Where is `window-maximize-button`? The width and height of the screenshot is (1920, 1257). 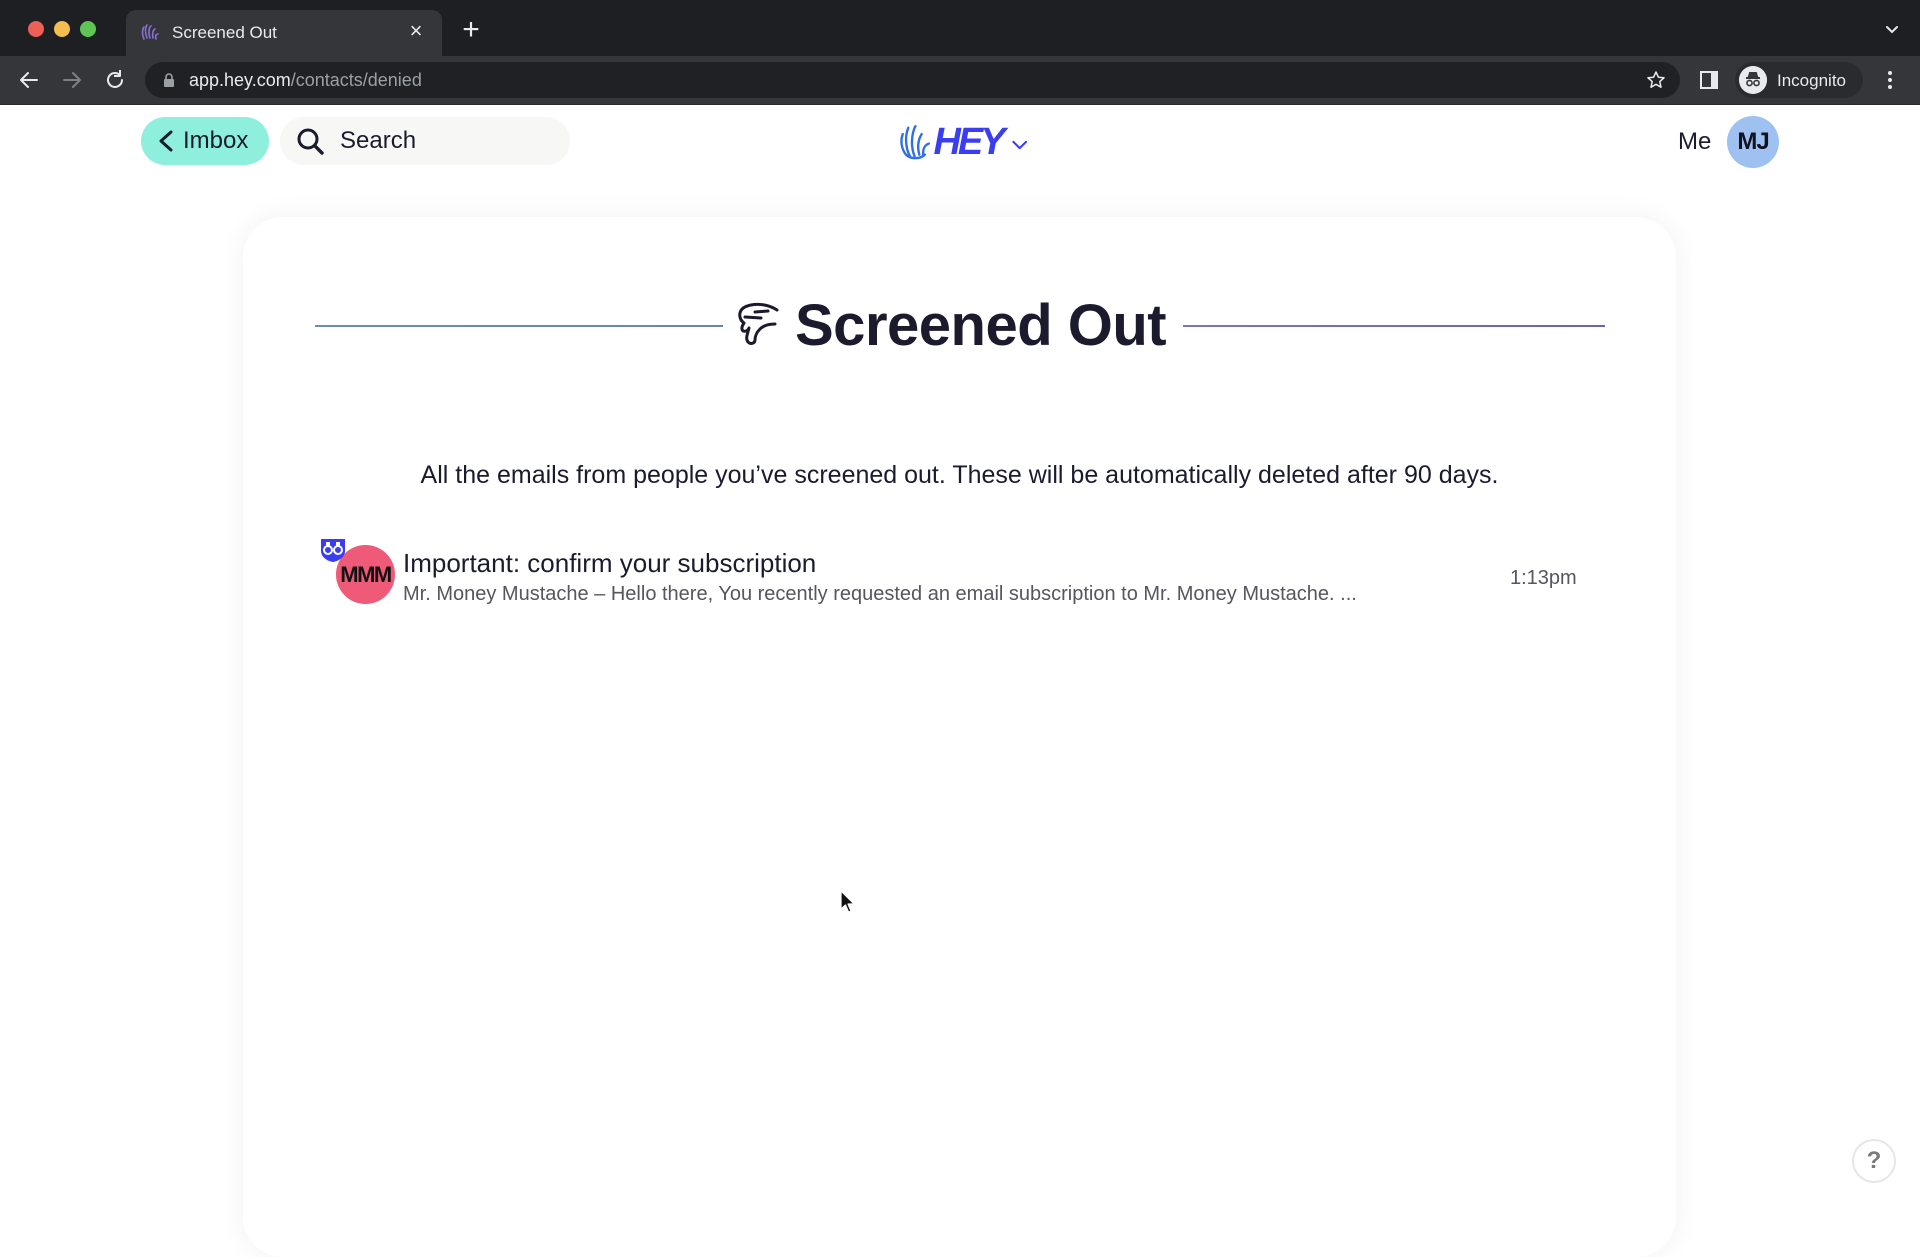
window-maximize-button is located at coordinates (88, 29).